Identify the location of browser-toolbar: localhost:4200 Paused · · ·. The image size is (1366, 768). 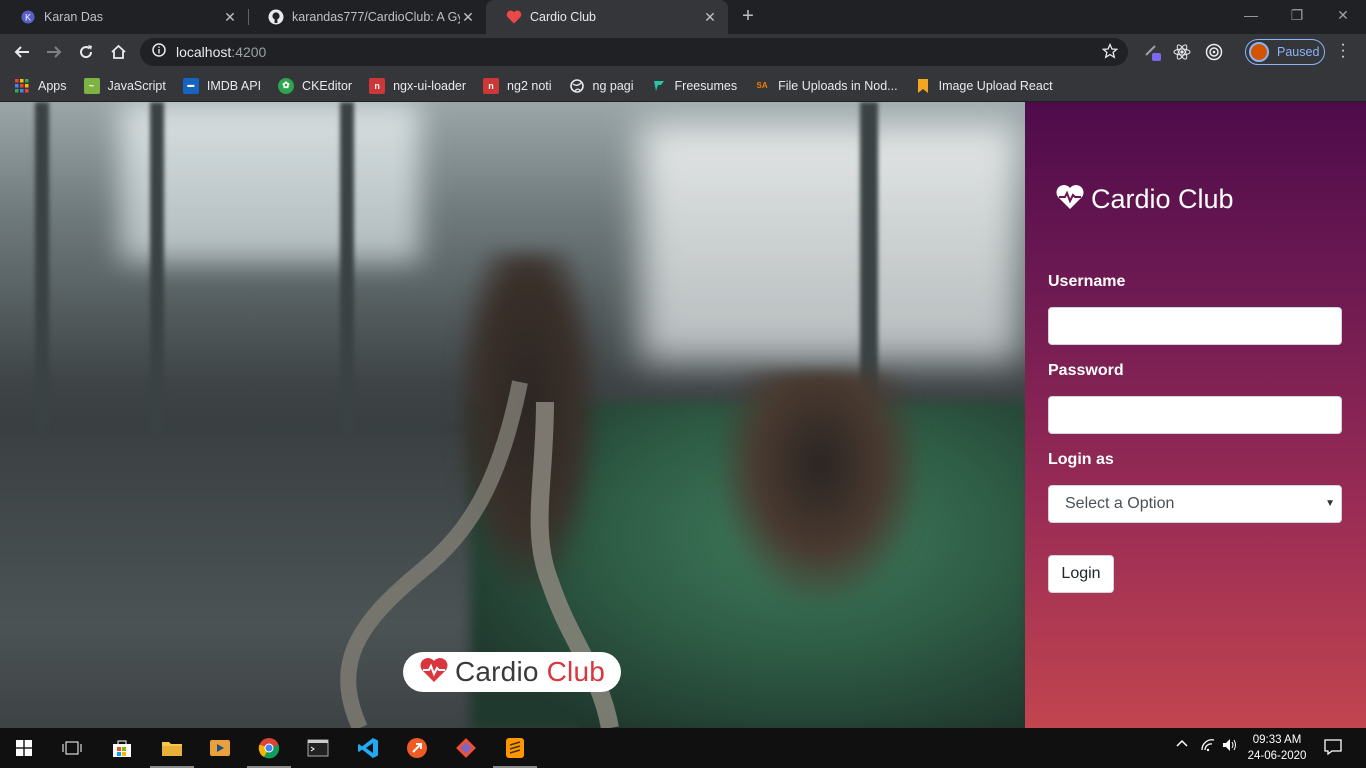
(683, 52).